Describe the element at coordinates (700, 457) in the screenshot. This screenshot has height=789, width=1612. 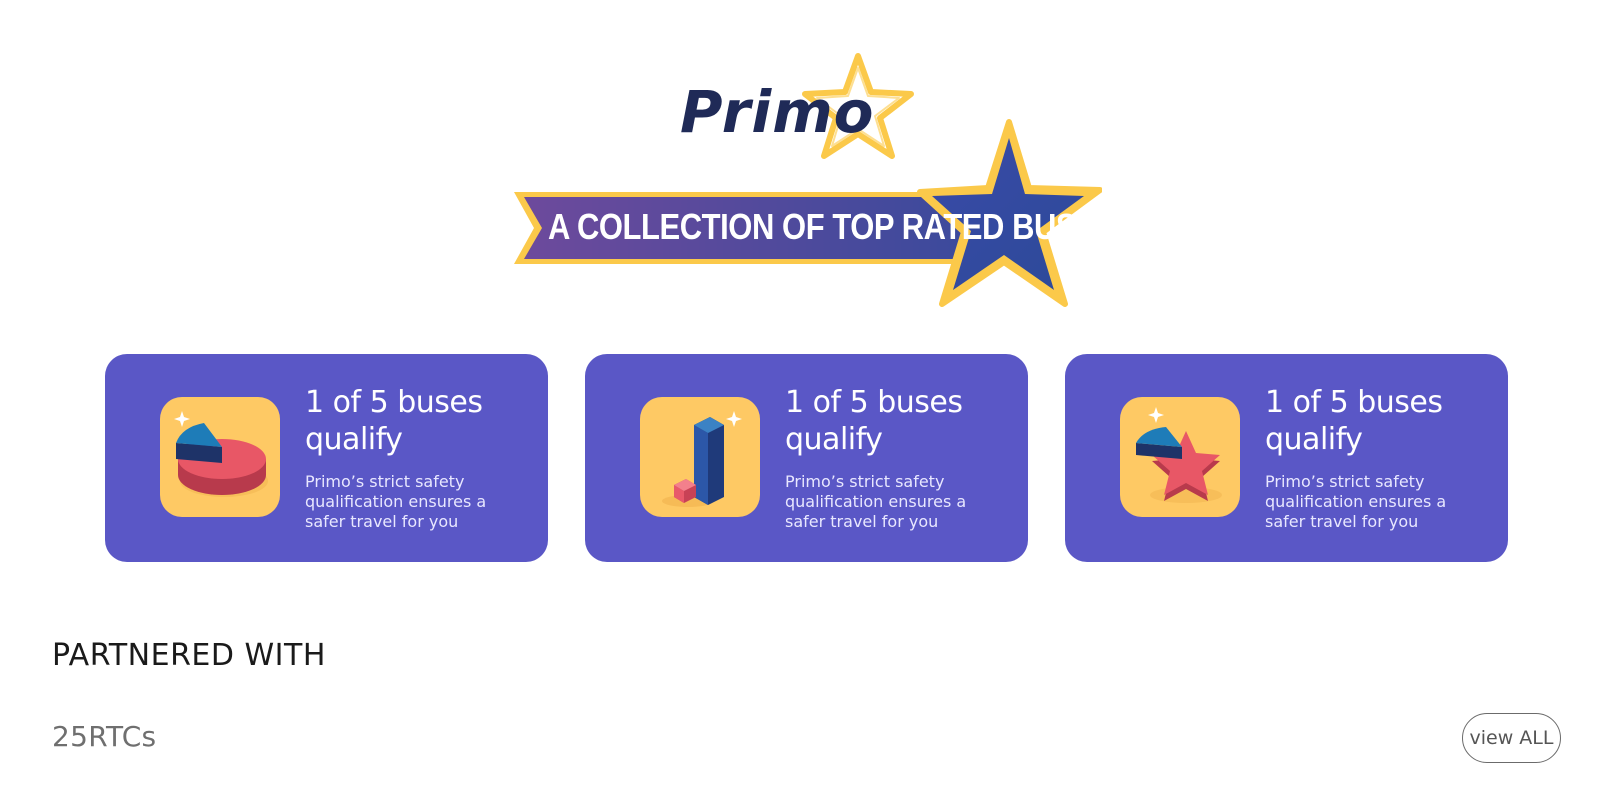
I see `bar-chart-icon` at that location.